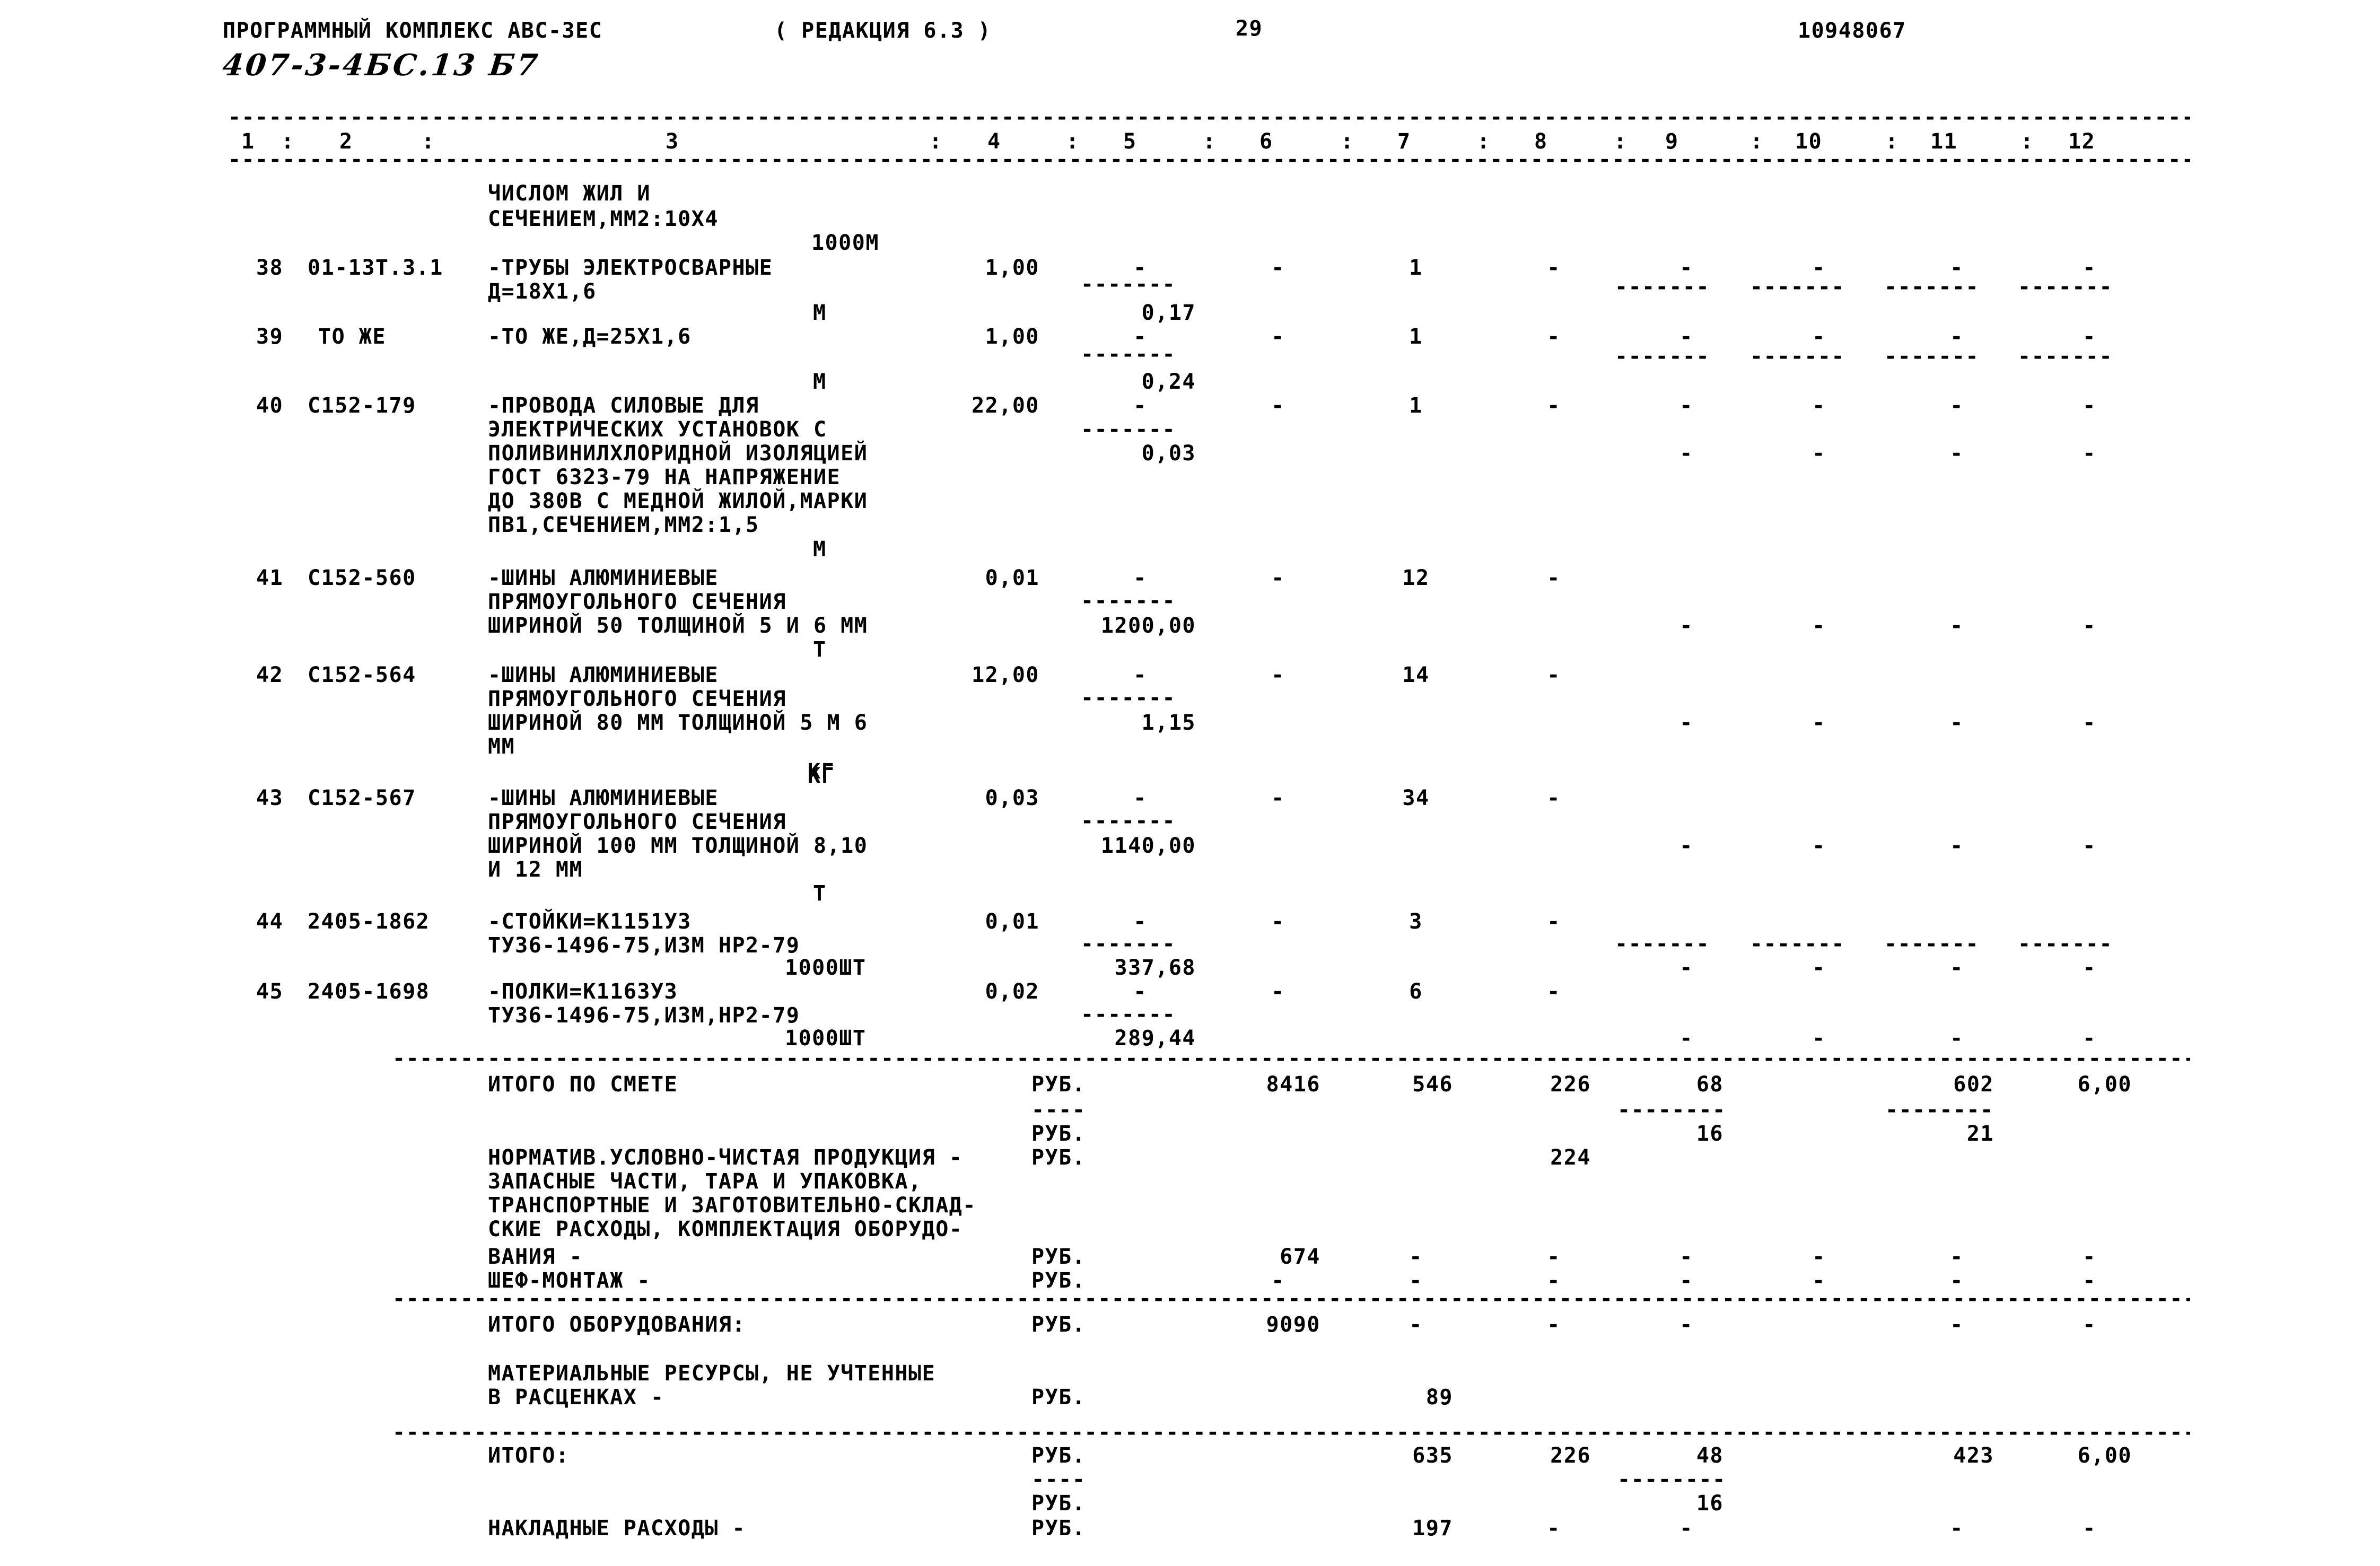 The image size is (2380, 1566). I want to click on col-num-10: 10, so click(1809, 141).